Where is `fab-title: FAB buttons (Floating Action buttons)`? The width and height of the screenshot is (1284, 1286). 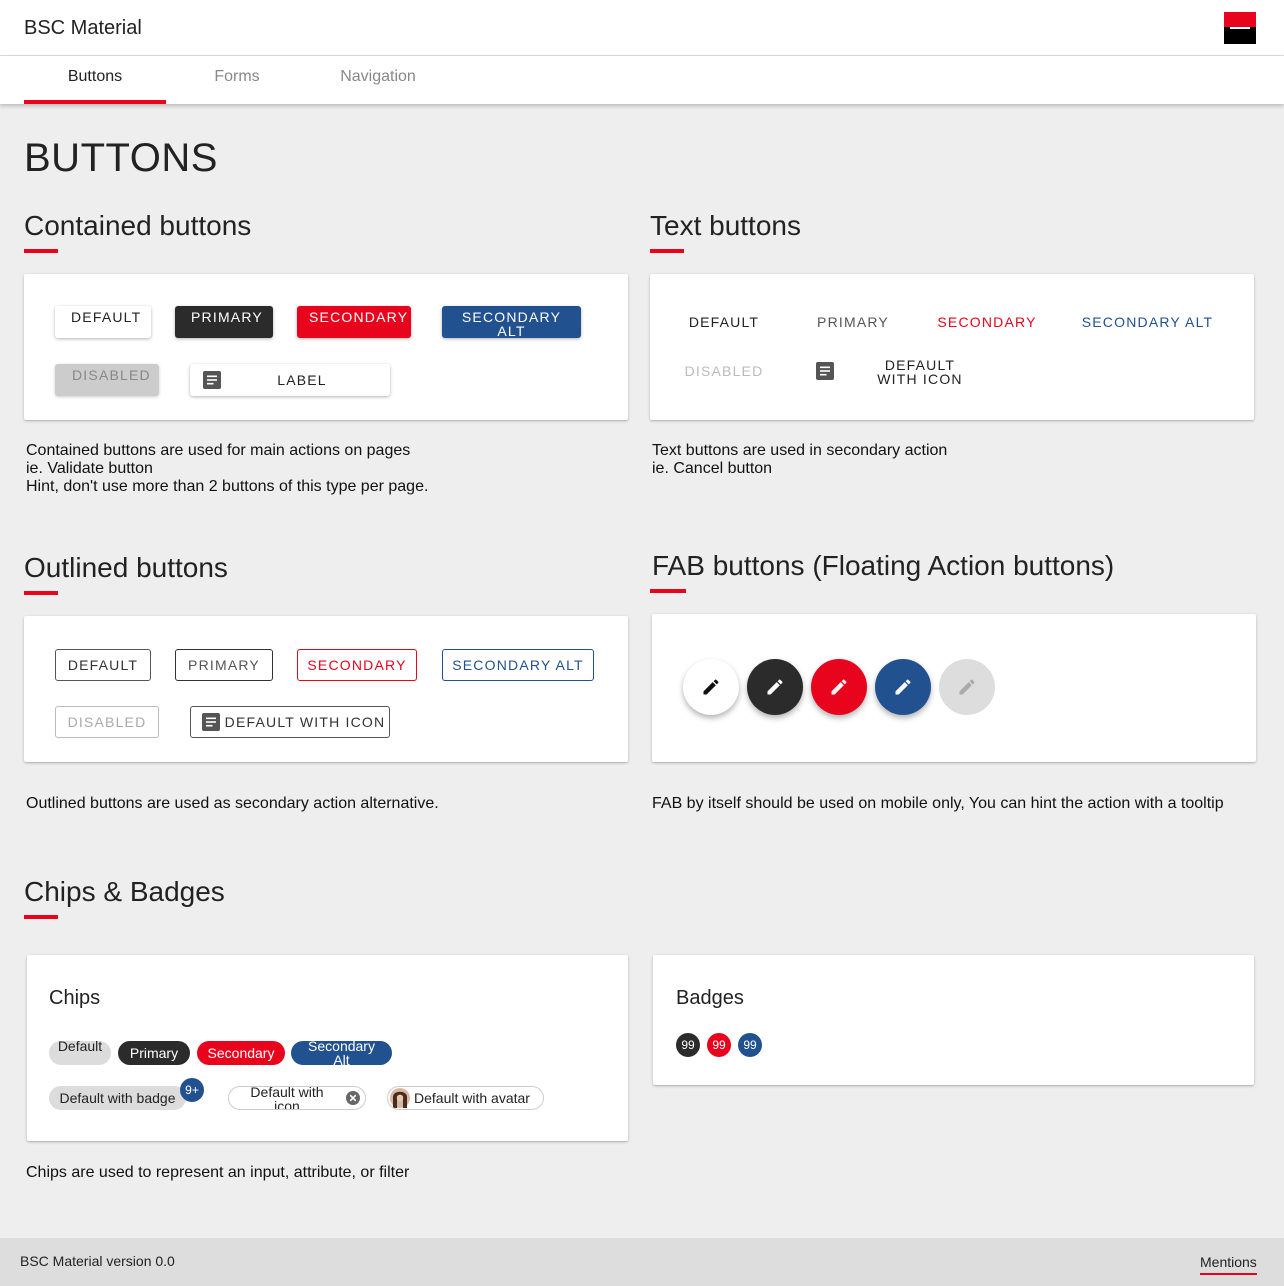
fab-title: FAB buttons (Floating Action buttons) is located at coordinates (883, 565).